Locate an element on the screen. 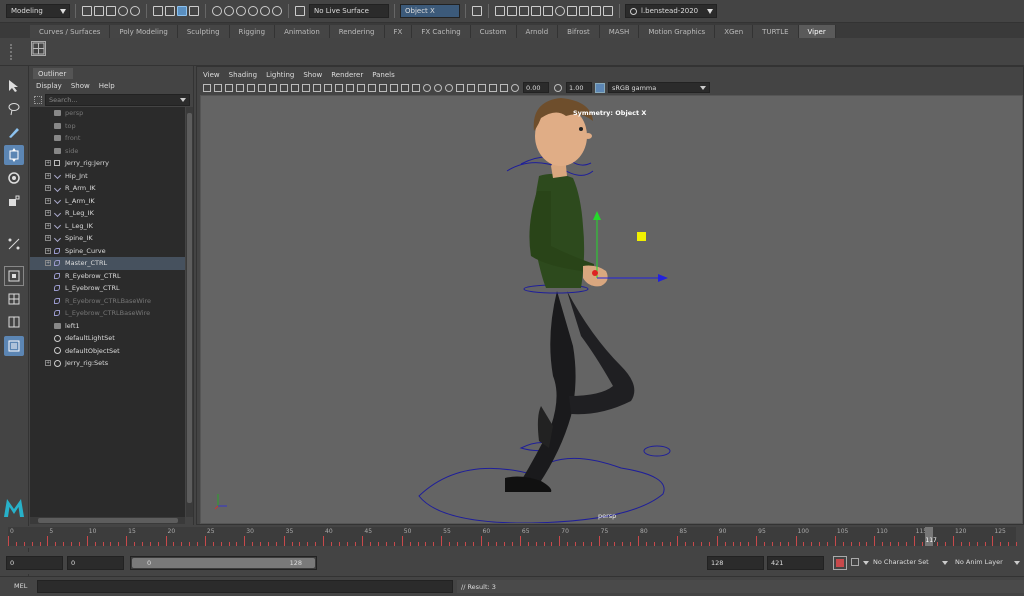  outliner-item: + L_Arm_IK is located at coordinates (107, 201).